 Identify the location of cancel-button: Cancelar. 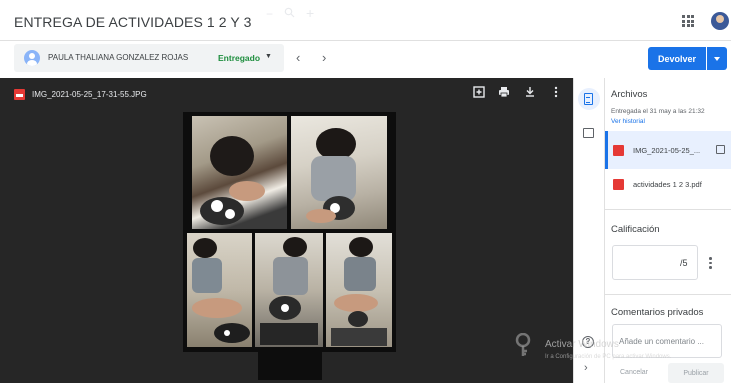
(634, 372).